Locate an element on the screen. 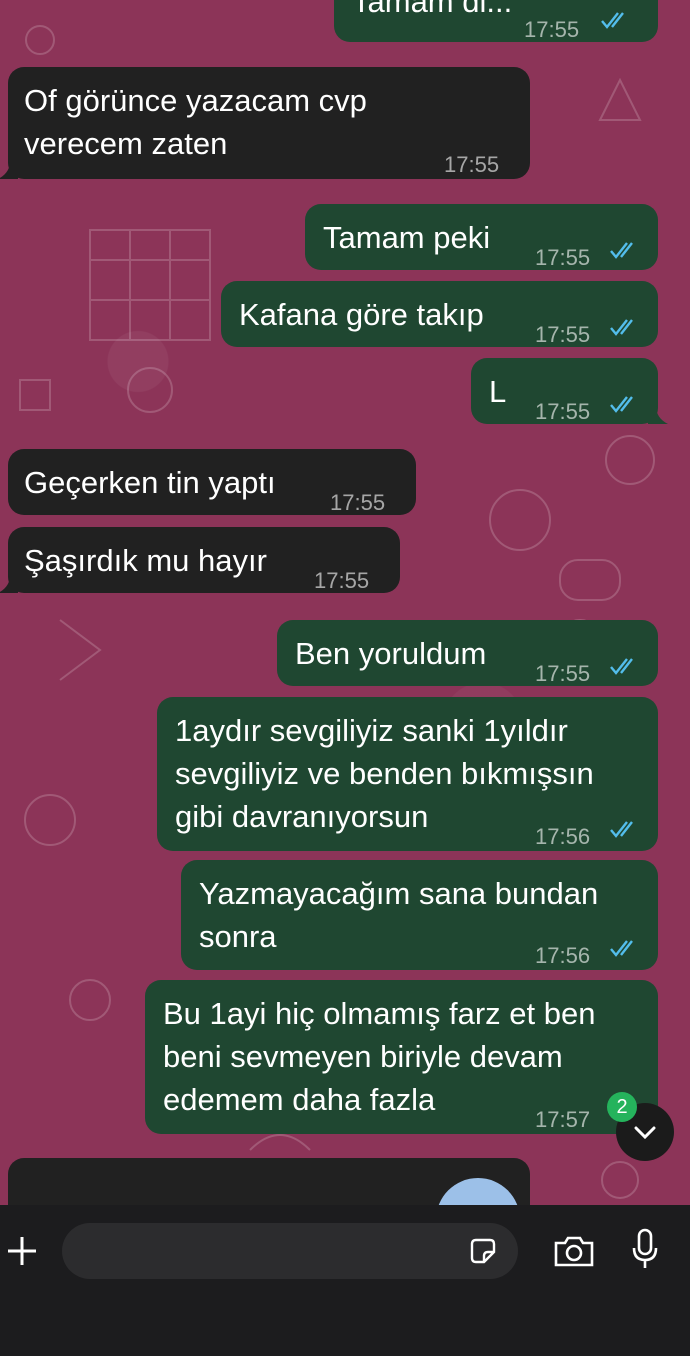  input-bar is located at coordinates (345, 1280).